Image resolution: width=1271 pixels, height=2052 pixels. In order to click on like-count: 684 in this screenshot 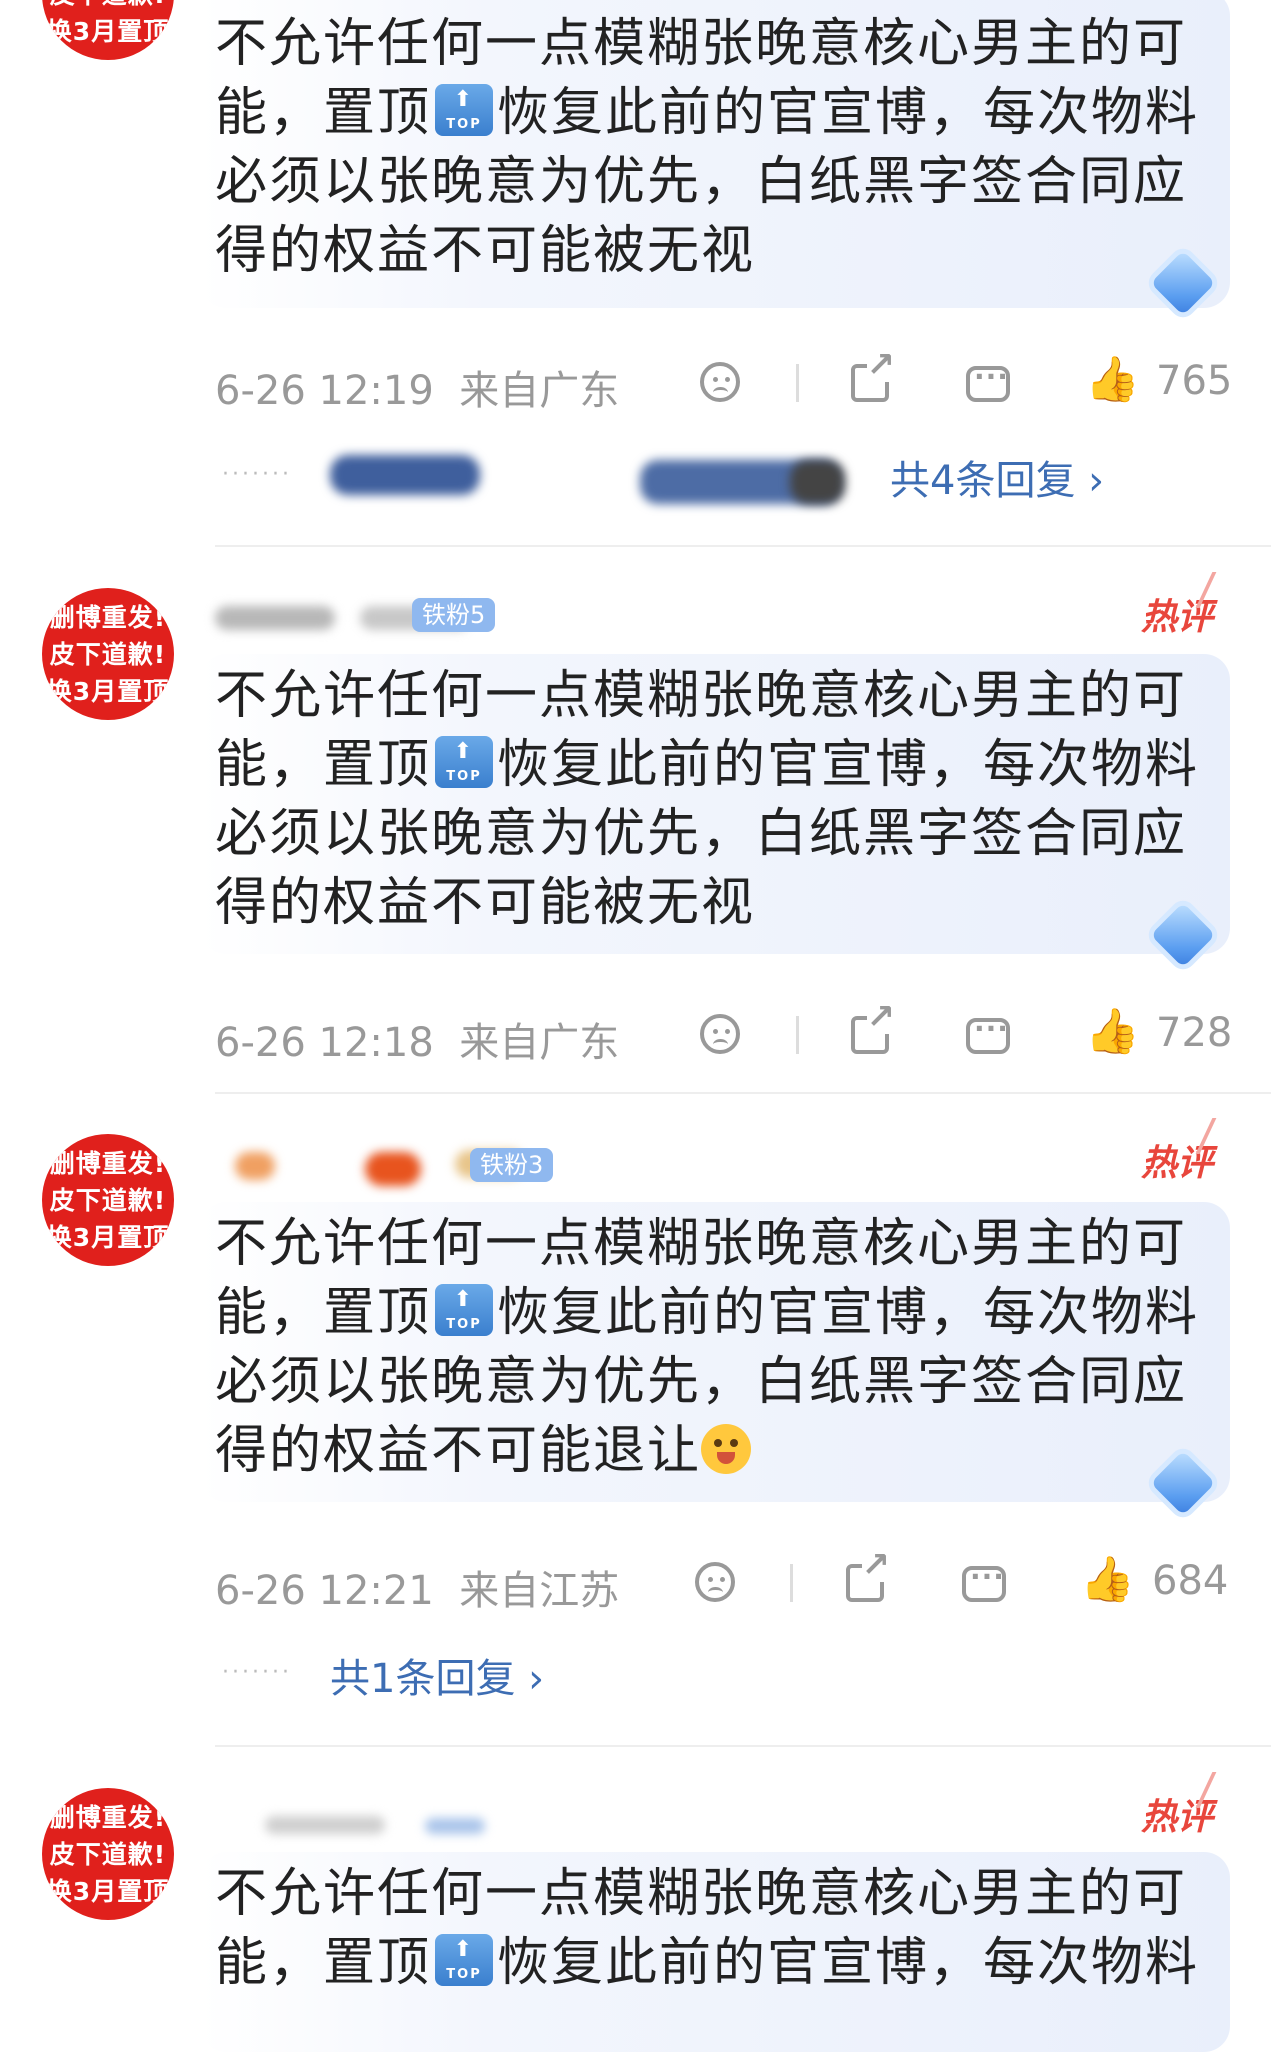, I will do `click(1190, 1581)`.